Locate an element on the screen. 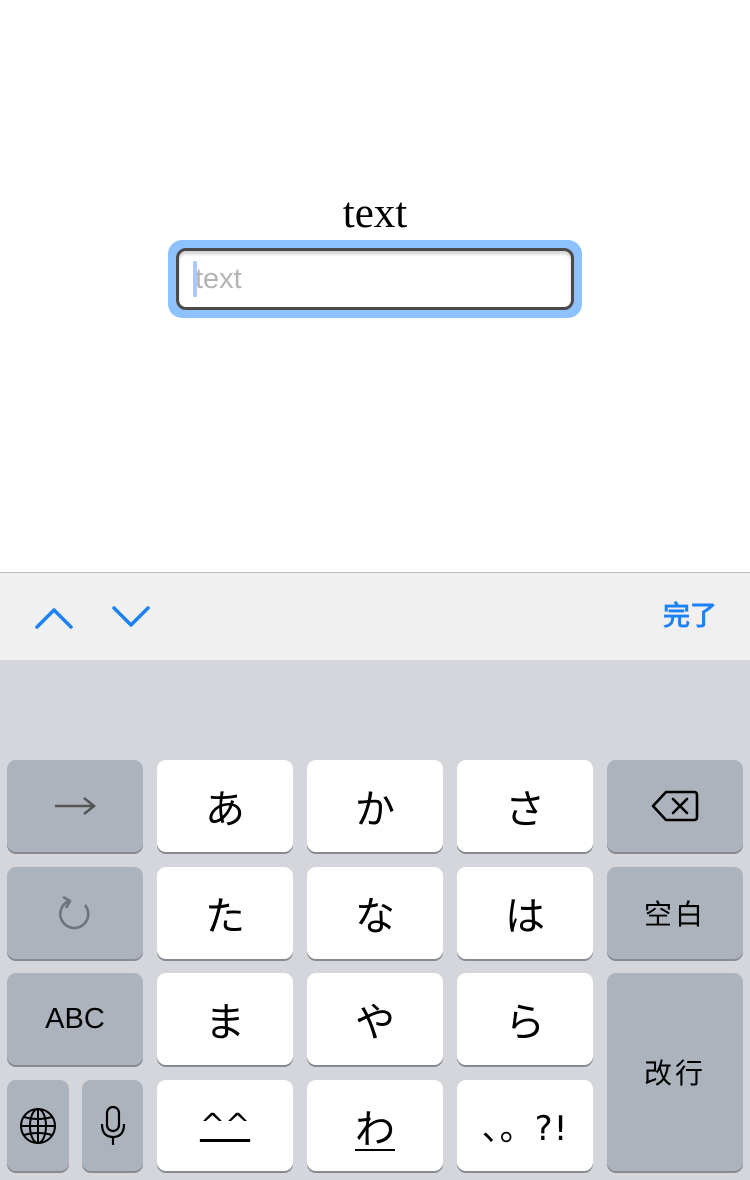  chevron-down-icon is located at coordinates (131, 616).